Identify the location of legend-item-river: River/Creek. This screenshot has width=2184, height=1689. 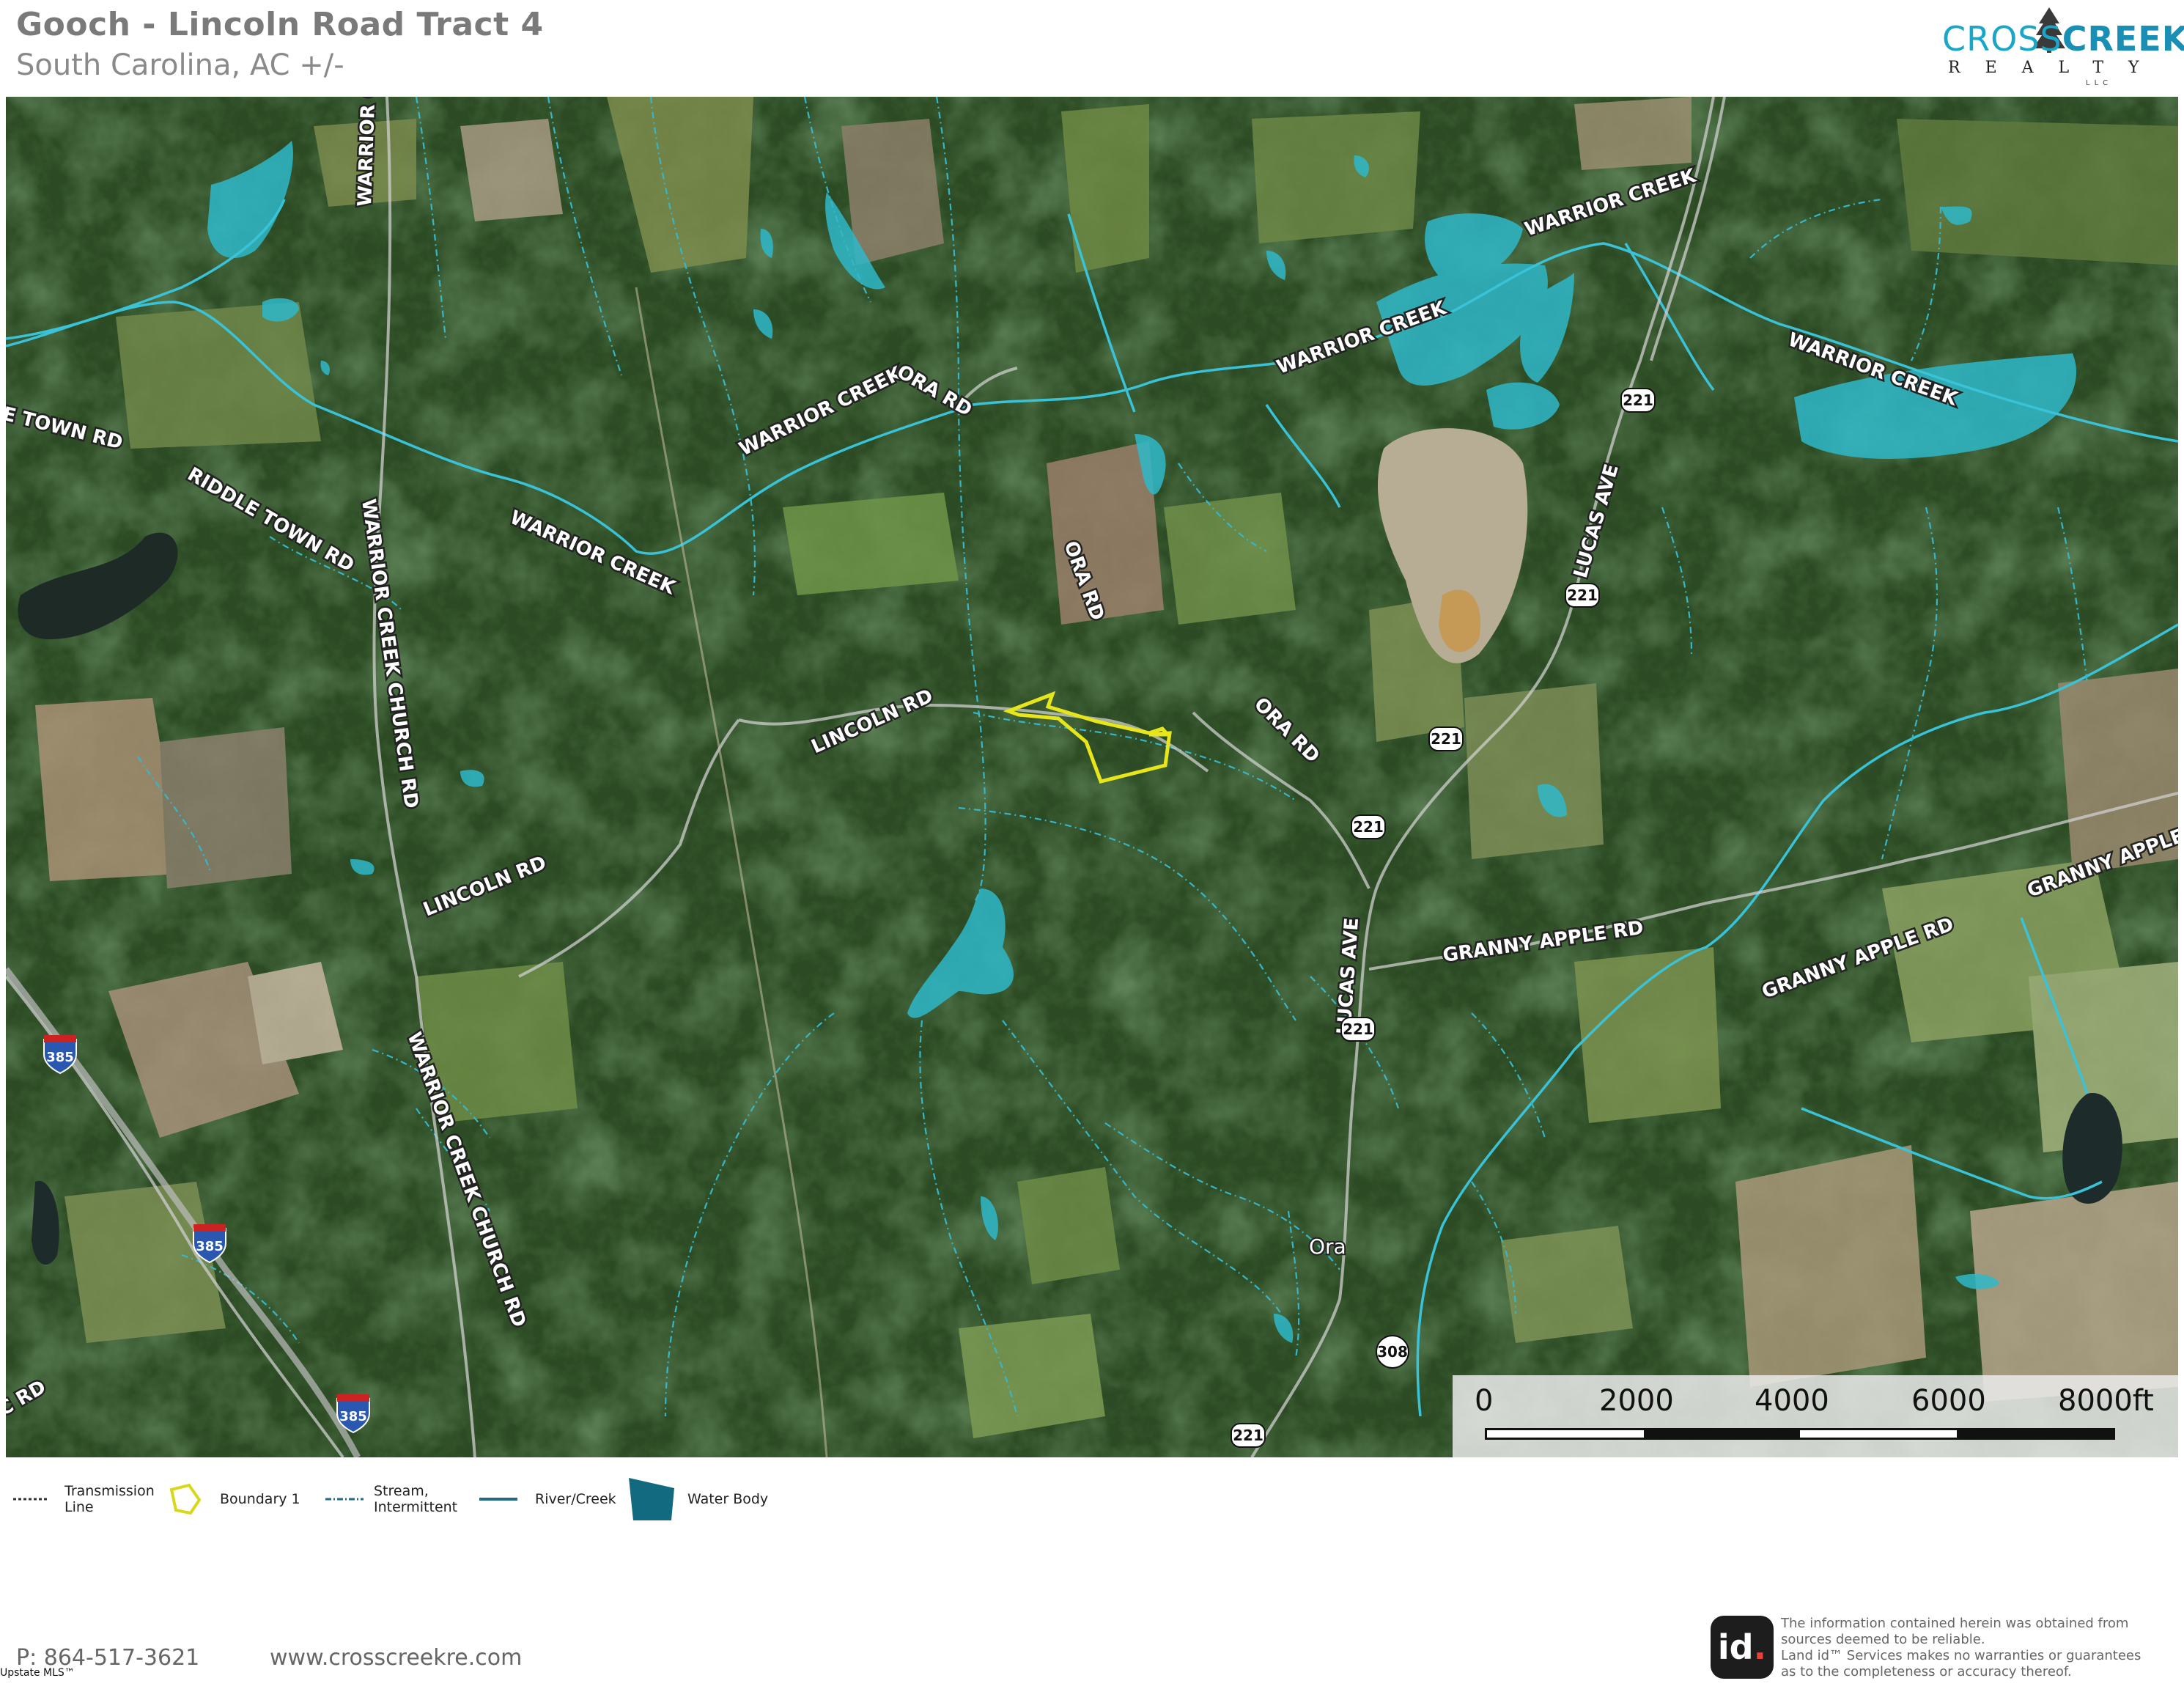
(547, 1499).